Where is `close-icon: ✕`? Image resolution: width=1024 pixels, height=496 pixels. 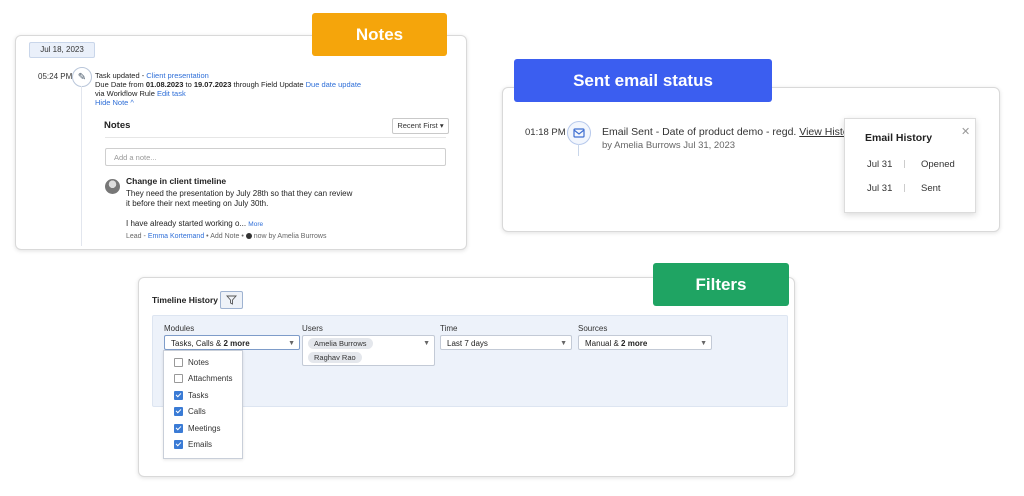
close-icon: ✕ is located at coordinates (965, 131).